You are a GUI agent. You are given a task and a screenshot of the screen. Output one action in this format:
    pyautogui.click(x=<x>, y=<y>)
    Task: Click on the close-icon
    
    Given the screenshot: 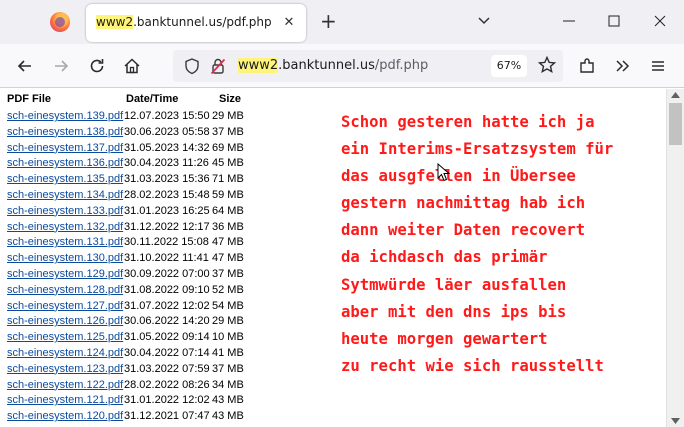 What is the action you would take?
    pyautogui.click(x=660, y=21)
    